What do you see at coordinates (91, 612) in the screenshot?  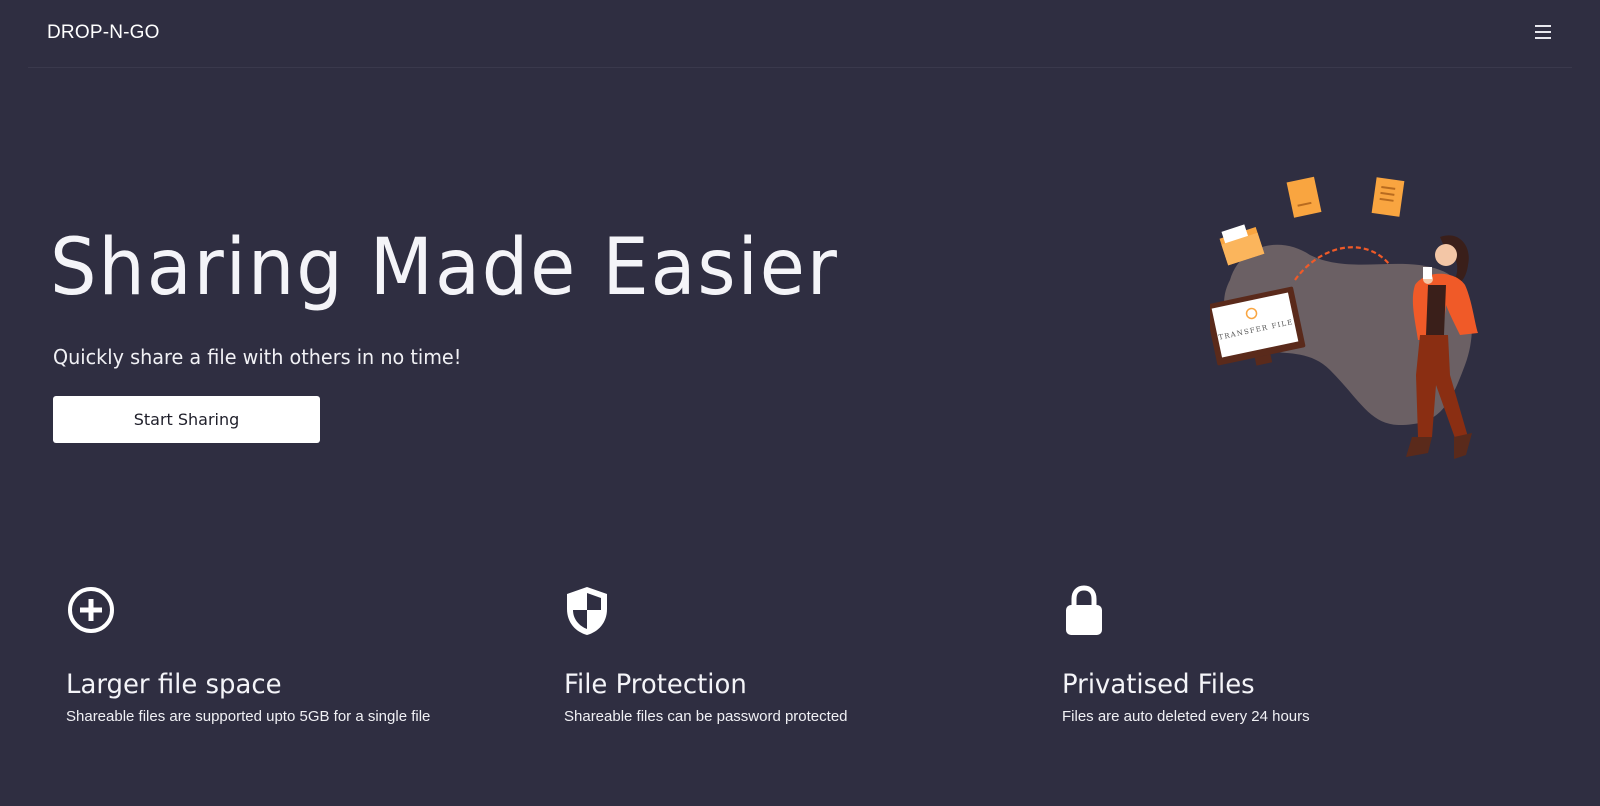 I see `plus-circle-icon` at bounding box center [91, 612].